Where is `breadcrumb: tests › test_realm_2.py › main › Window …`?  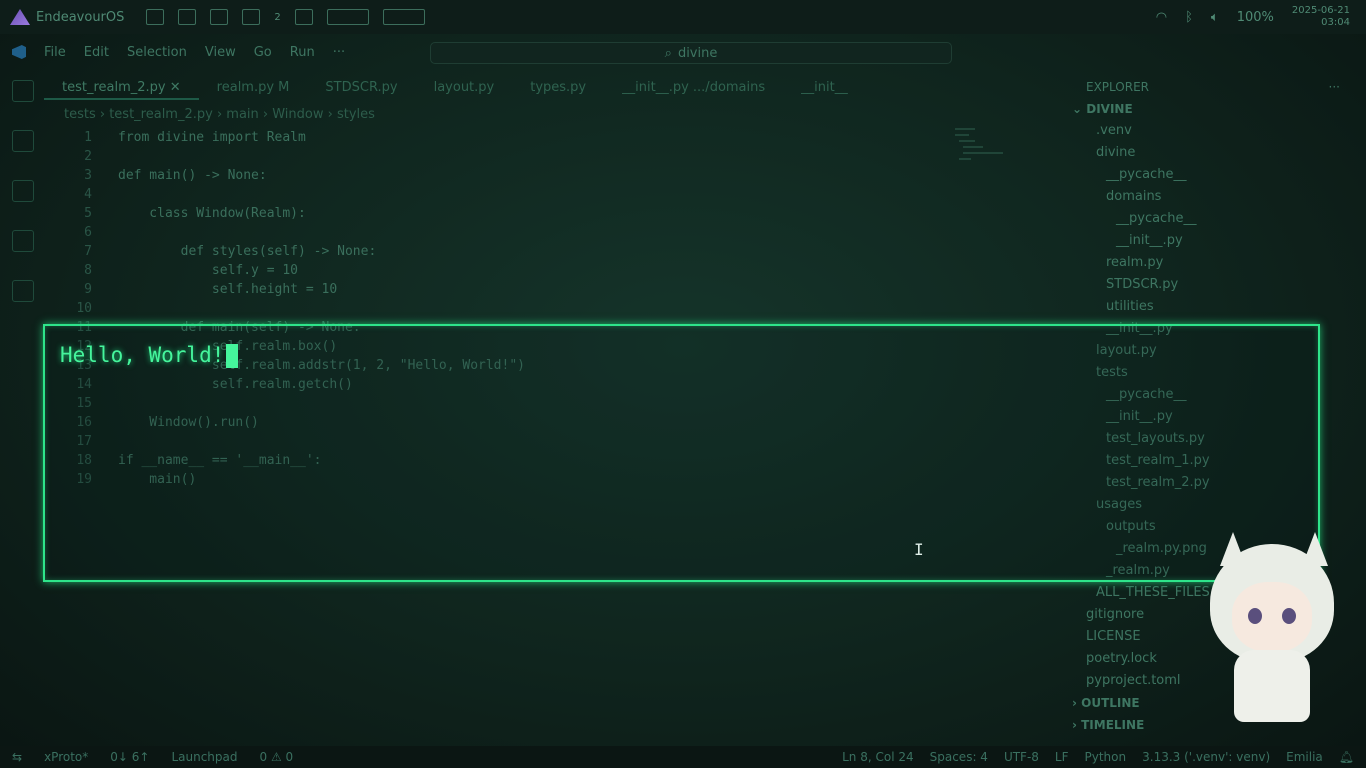
breadcrumb: tests › test_realm_2.py › main › Window … is located at coordinates (219, 114).